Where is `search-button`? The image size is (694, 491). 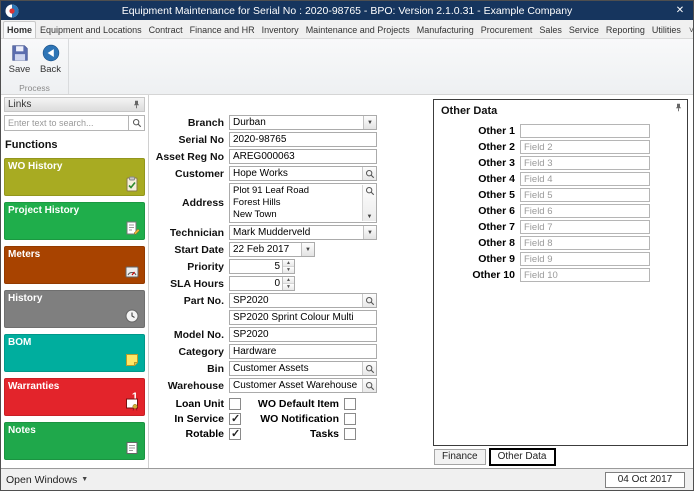
search-button is located at coordinates (137, 123).